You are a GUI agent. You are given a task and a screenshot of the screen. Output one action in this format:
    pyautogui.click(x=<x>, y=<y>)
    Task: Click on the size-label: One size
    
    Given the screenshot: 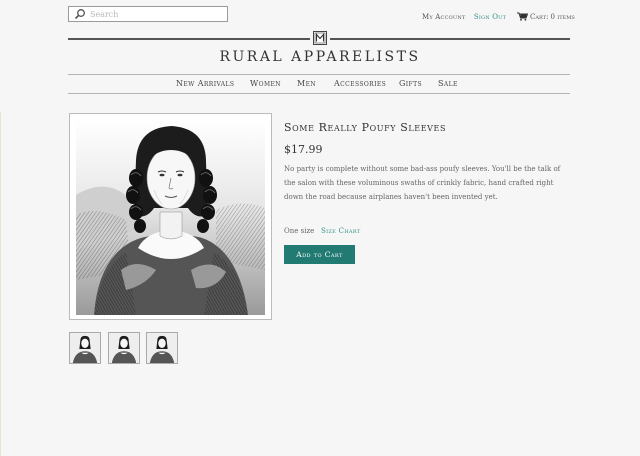 What is the action you would take?
    pyautogui.click(x=299, y=231)
    